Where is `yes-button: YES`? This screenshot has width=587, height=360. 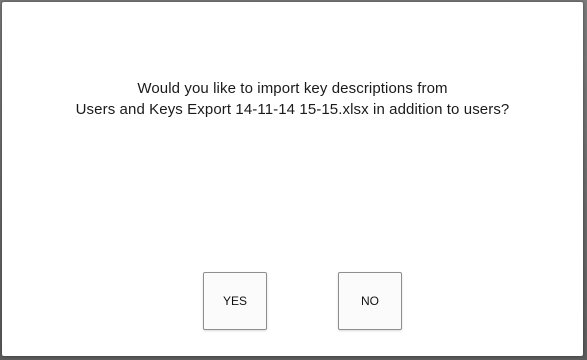
yes-button: YES is located at coordinates (235, 301).